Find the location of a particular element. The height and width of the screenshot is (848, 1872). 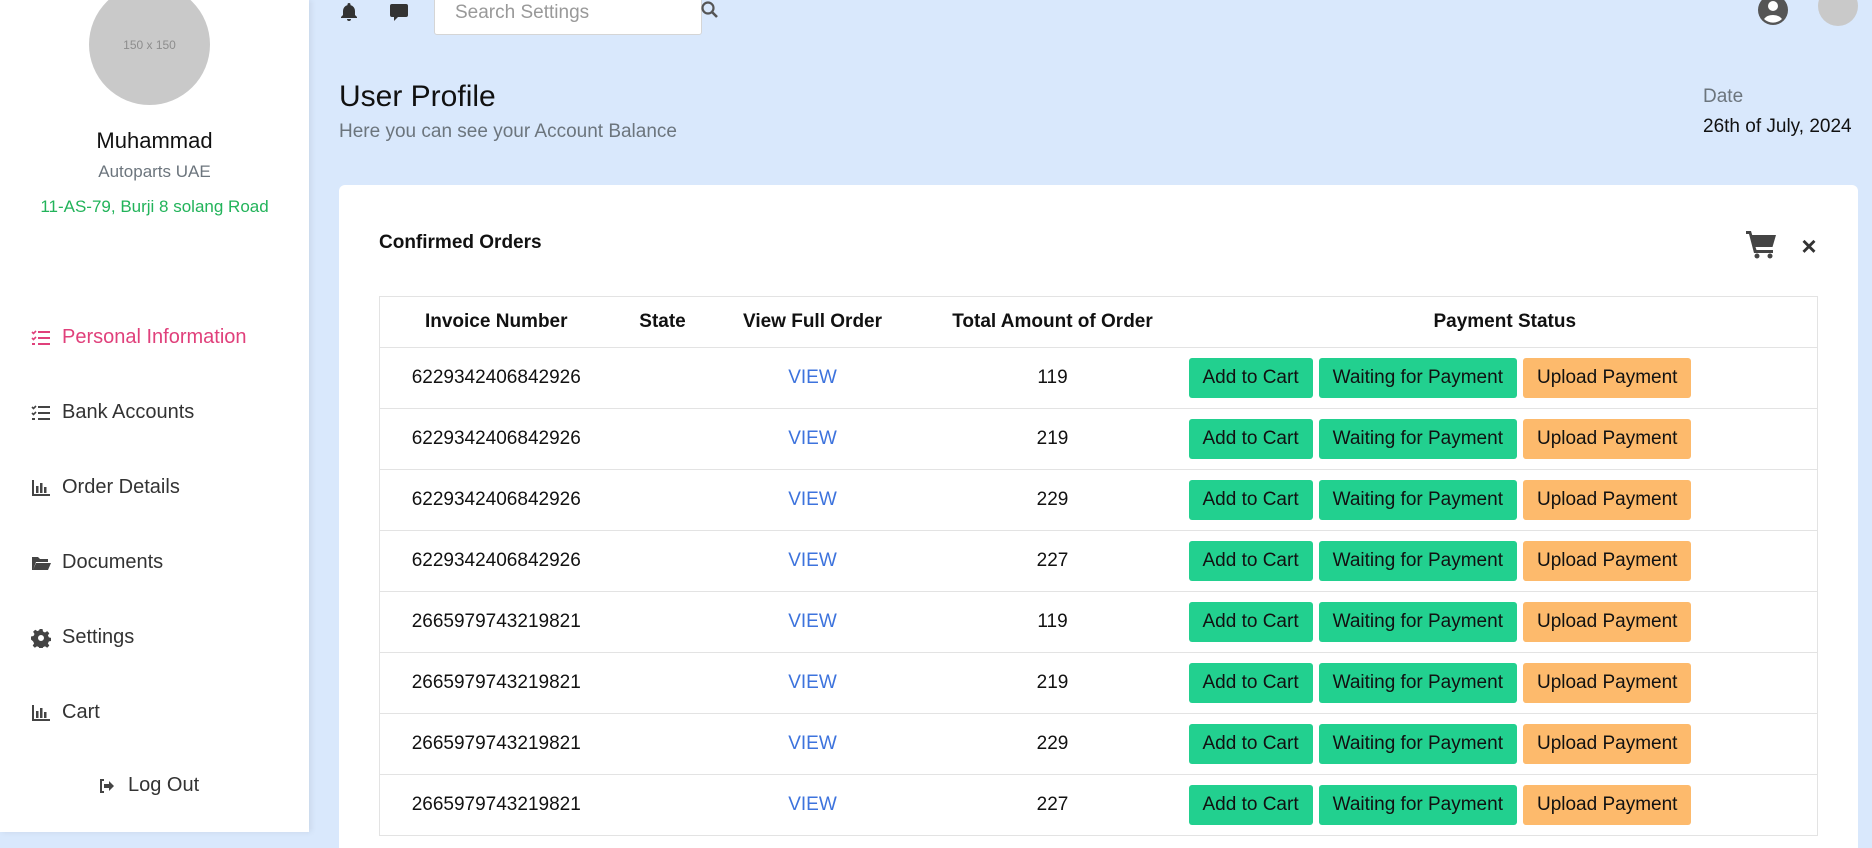

column-header-payment-status: Payment Status is located at coordinates (1505, 322).